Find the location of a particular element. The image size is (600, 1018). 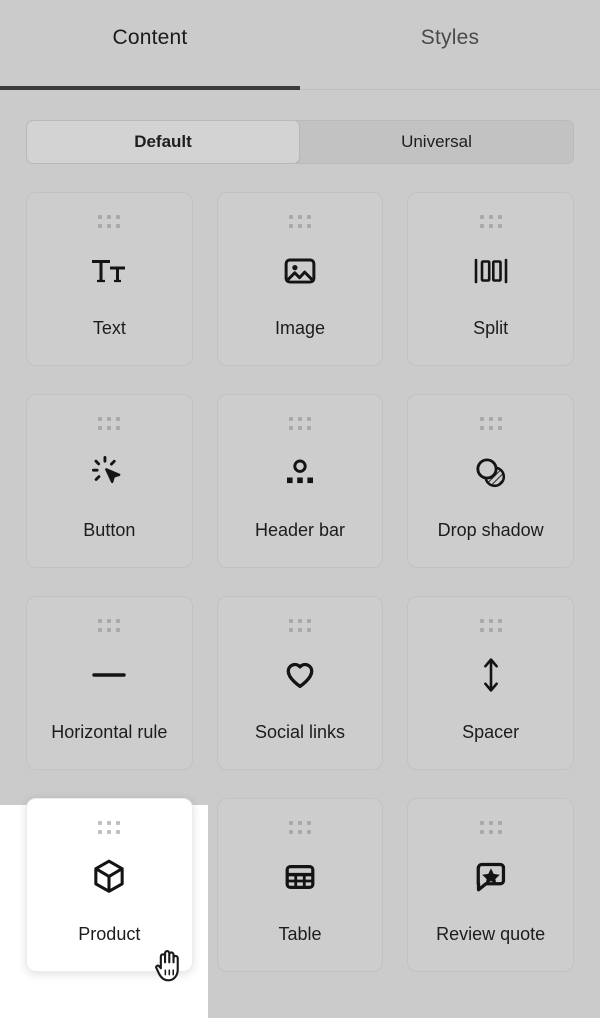

block-card-header-bar-label: Header bar is located at coordinates (300, 530).